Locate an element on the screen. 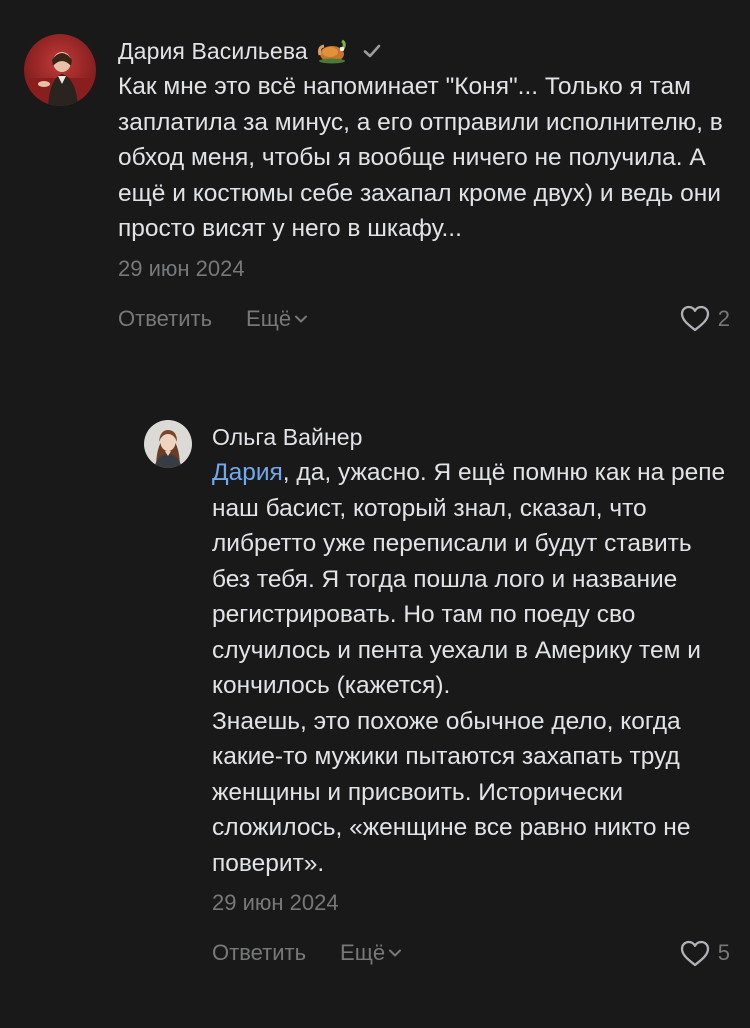 This screenshot has width=750, height=1028. like-button: 5 is located at coordinates (705, 953).